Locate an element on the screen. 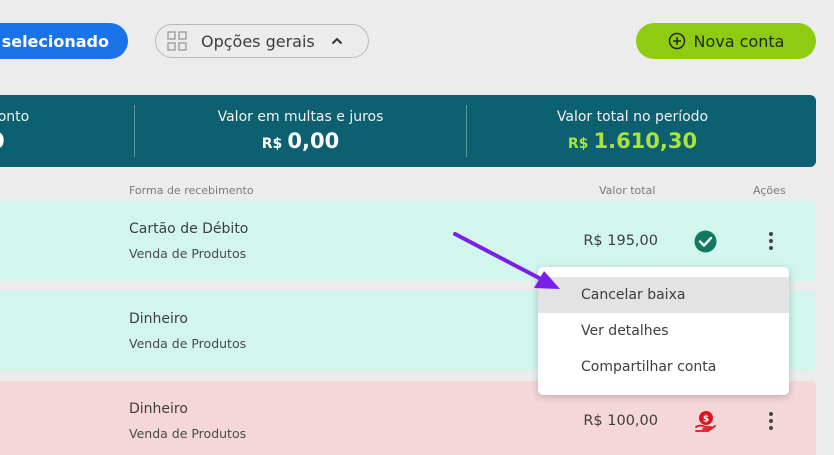 The width and height of the screenshot is (834, 455). summary-total-currency: R$ is located at coordinates (578, 144).